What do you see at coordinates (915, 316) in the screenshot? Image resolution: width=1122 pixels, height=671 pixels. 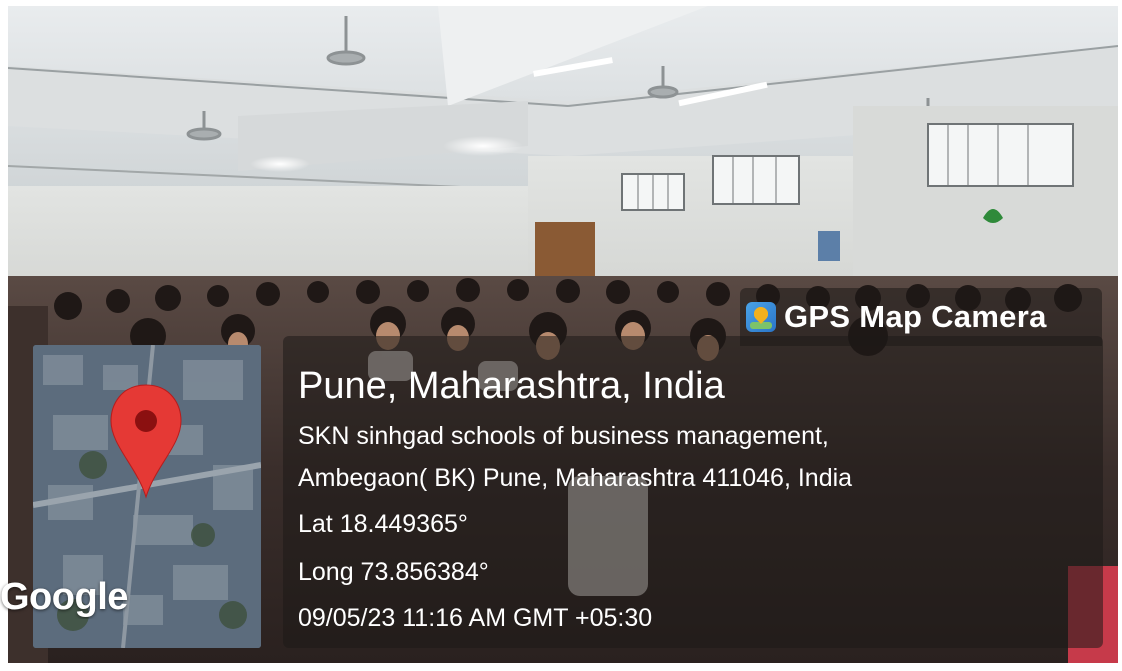 I see `app-name: GPS Map Camera` at bounding box center [915, 316].